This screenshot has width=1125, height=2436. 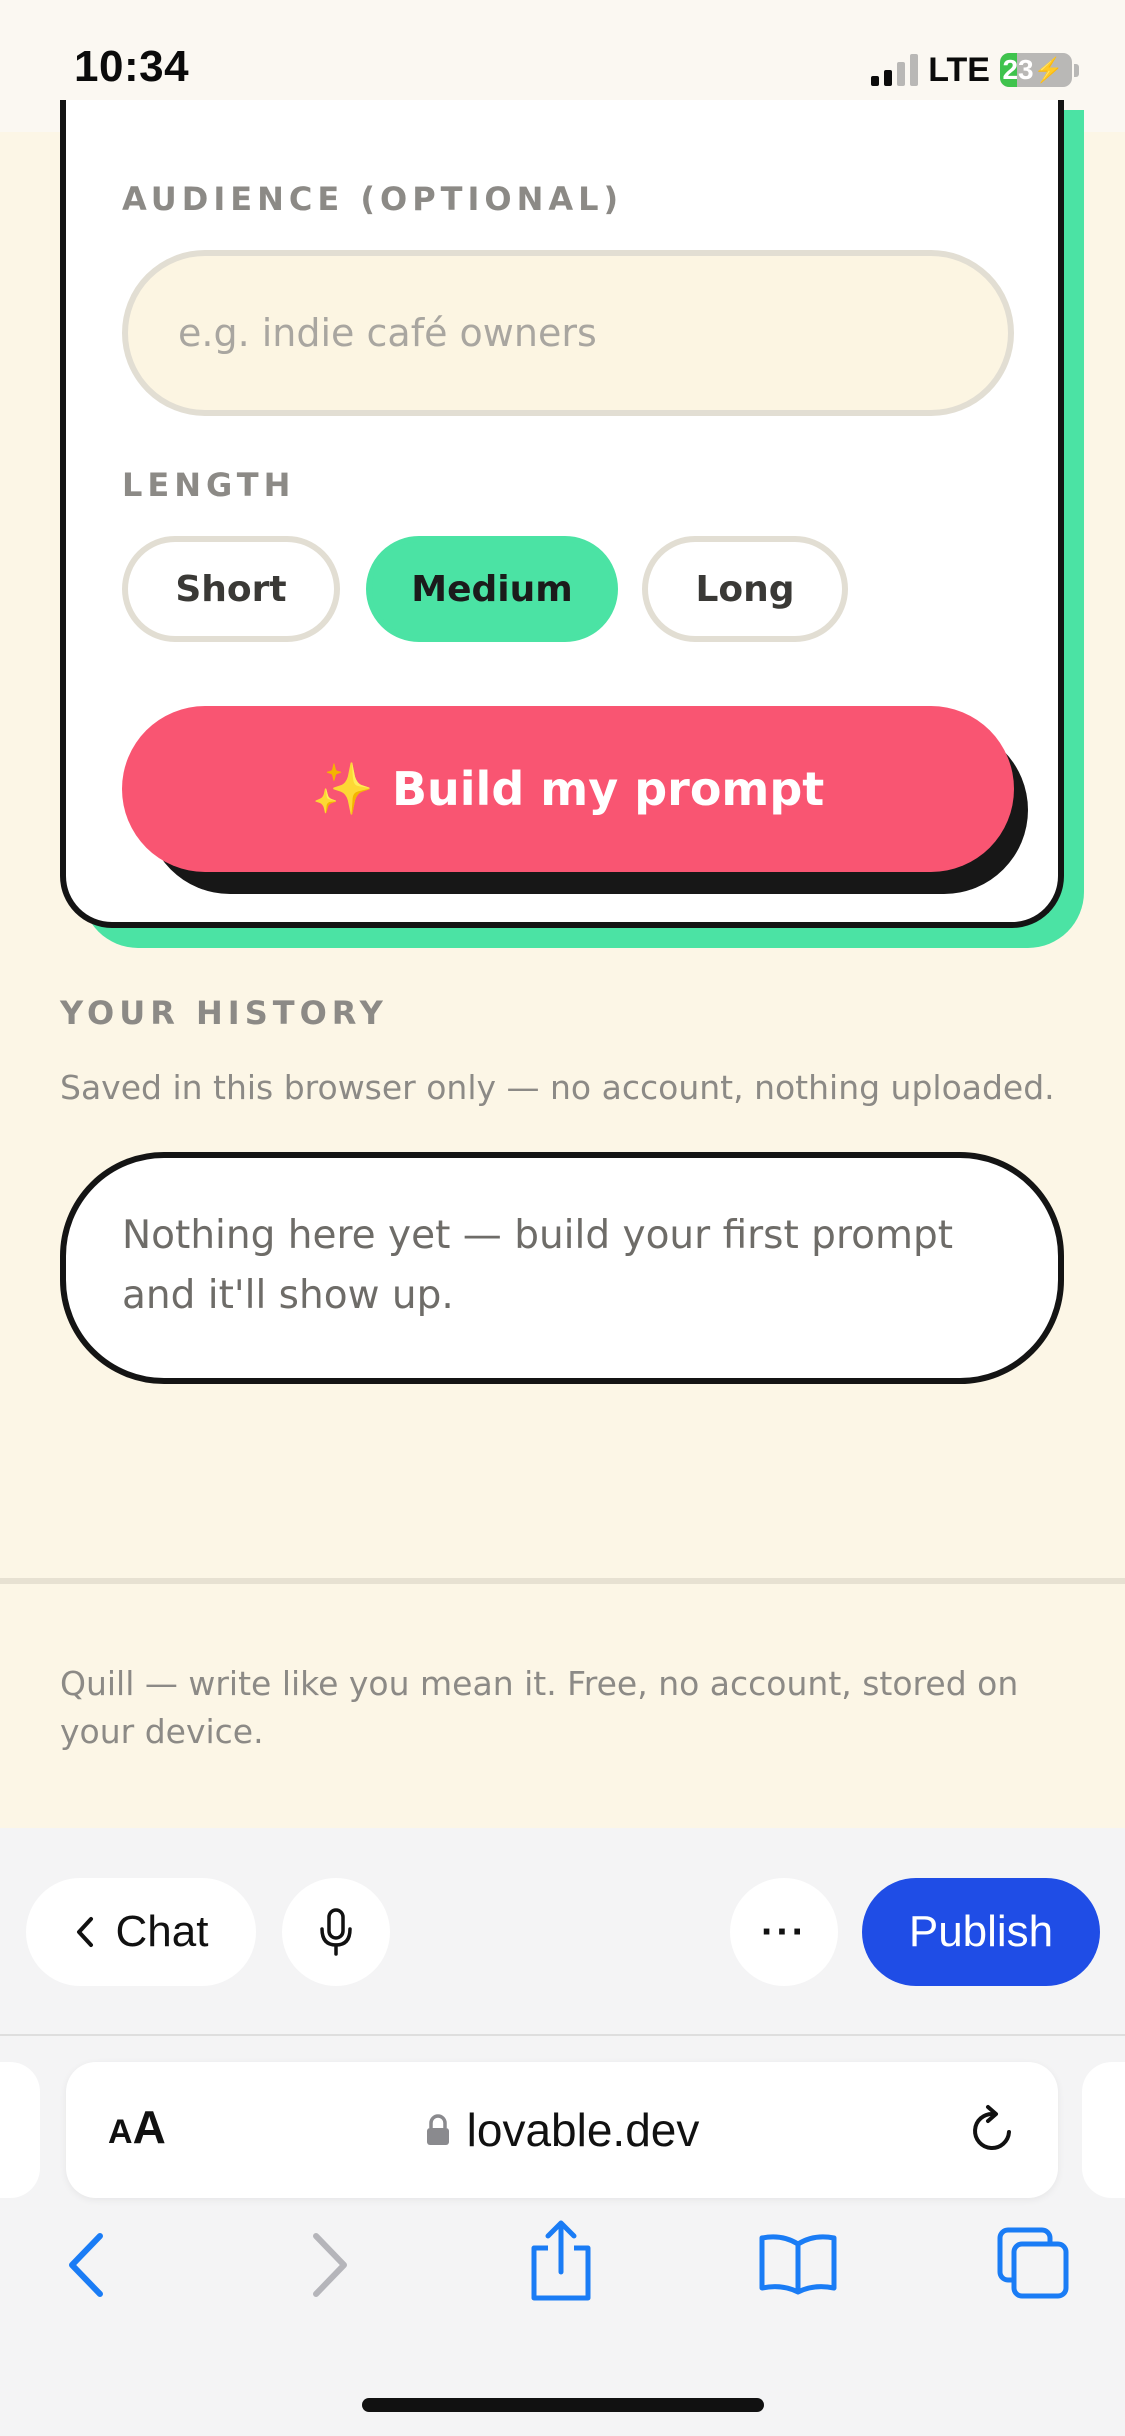 What do you see at coordinates (1033, 2263) in the screenshot?
I see `tabs-icon` at bounding box center [1033, 2263].